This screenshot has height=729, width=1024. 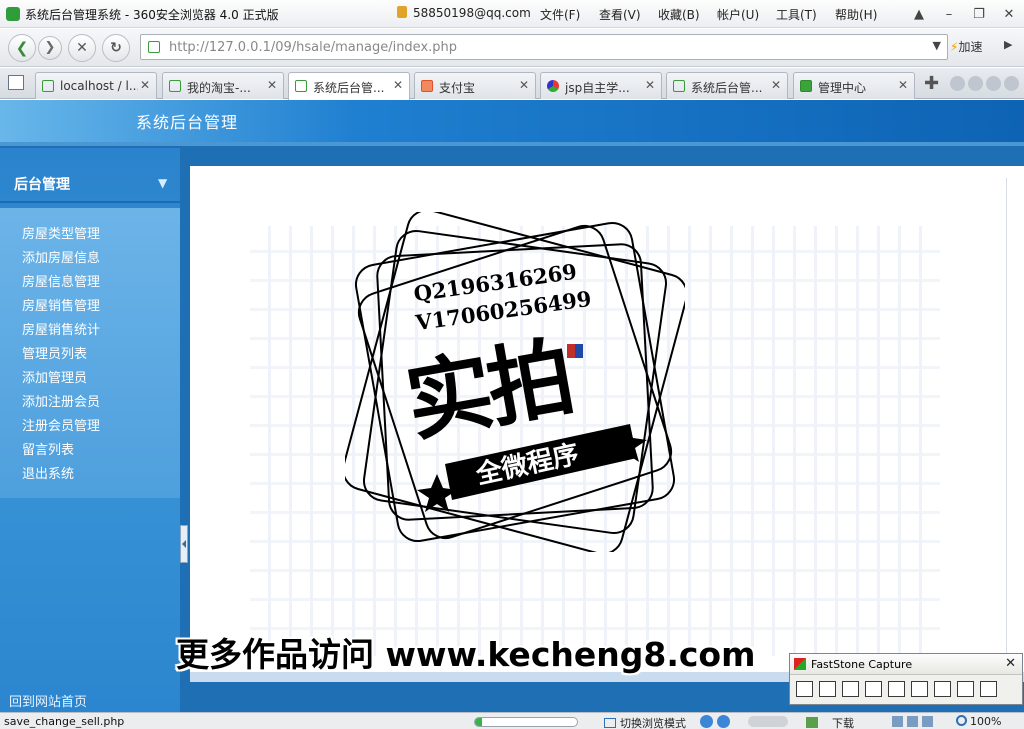 I want to click on reload-button: ↻, so click(x=116, y=48).